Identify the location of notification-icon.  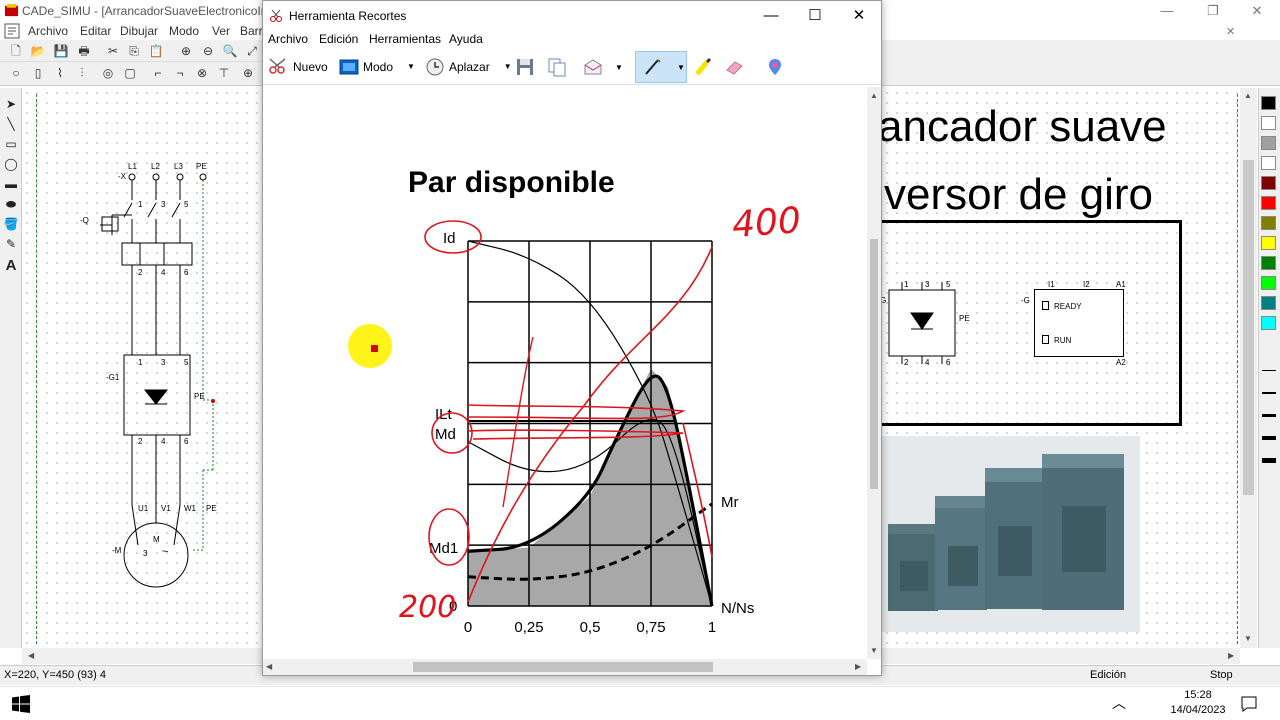
(1249, 704).